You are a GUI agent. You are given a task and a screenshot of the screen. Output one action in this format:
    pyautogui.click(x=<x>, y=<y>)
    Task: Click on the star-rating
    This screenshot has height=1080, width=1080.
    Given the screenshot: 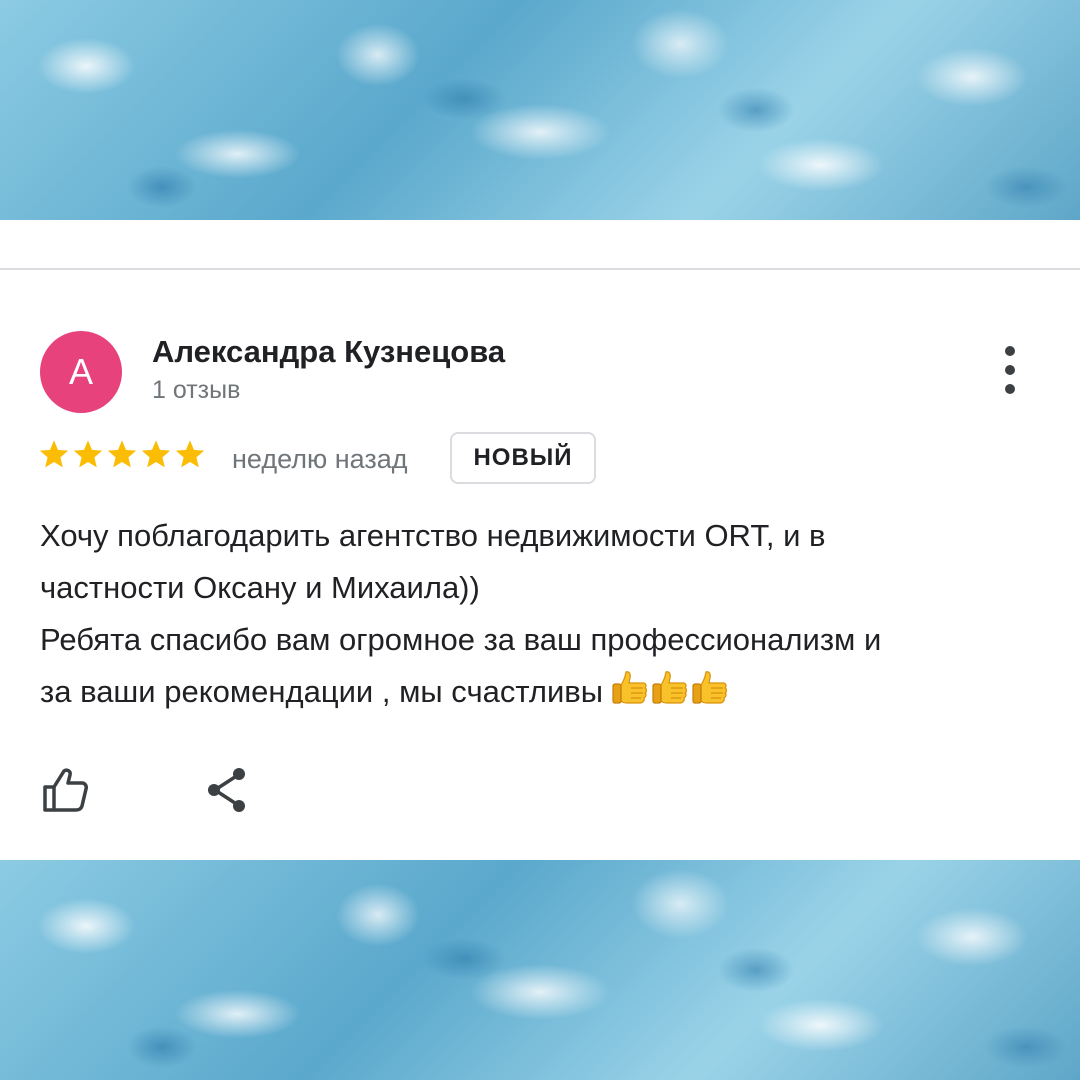 What is the action you would take?
    pyautogui.click(x=122, y=454)
    